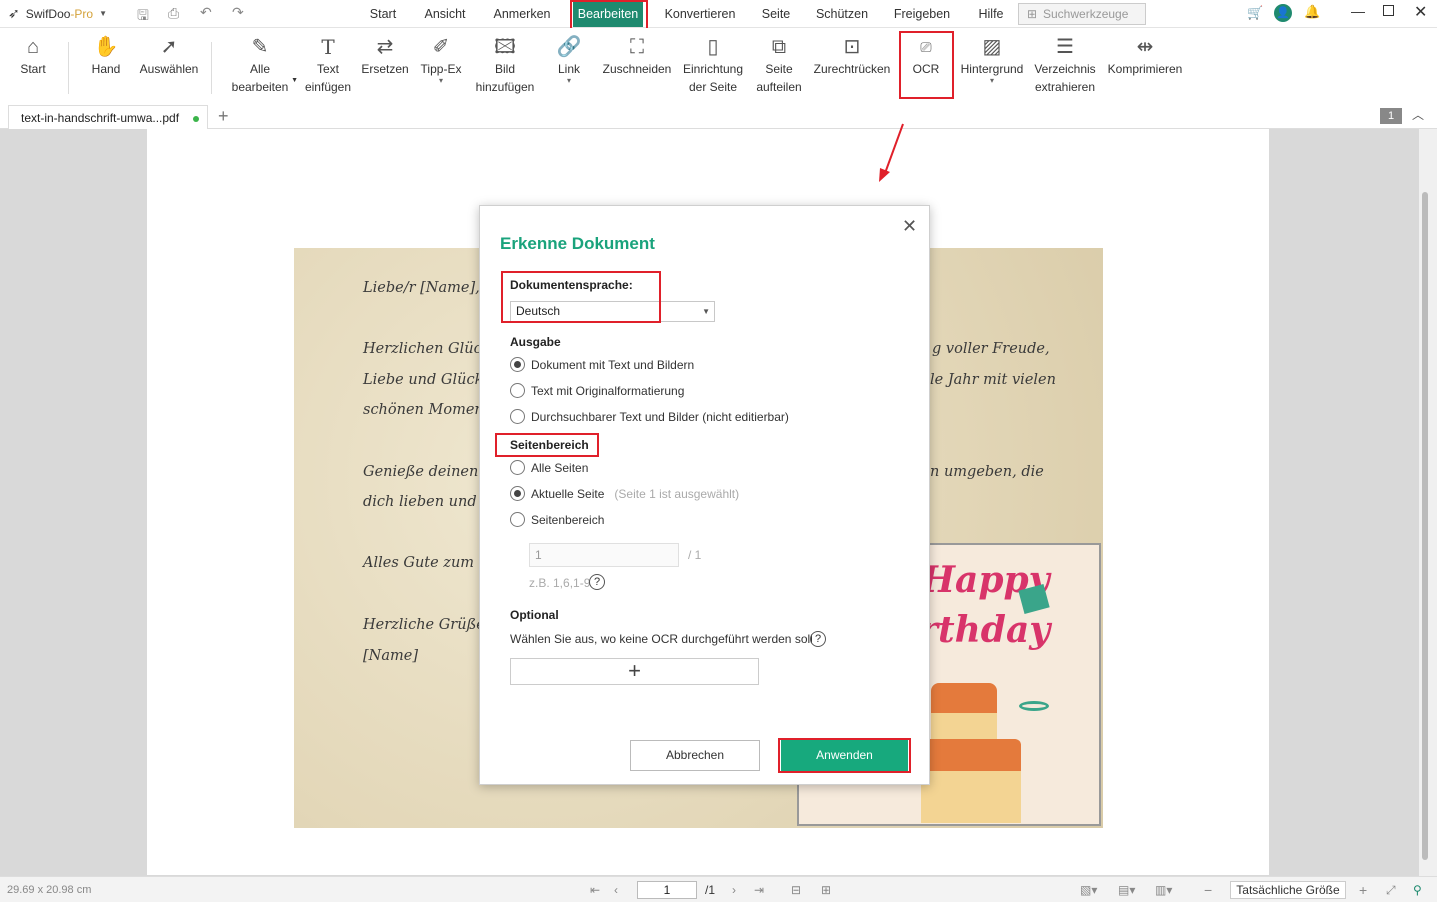 This screenshot has height=902, width=1437. Describe the element at coordinates (1126, 889) in the screenshot. I see `layout-mode-icon: ▤▾` at that location.